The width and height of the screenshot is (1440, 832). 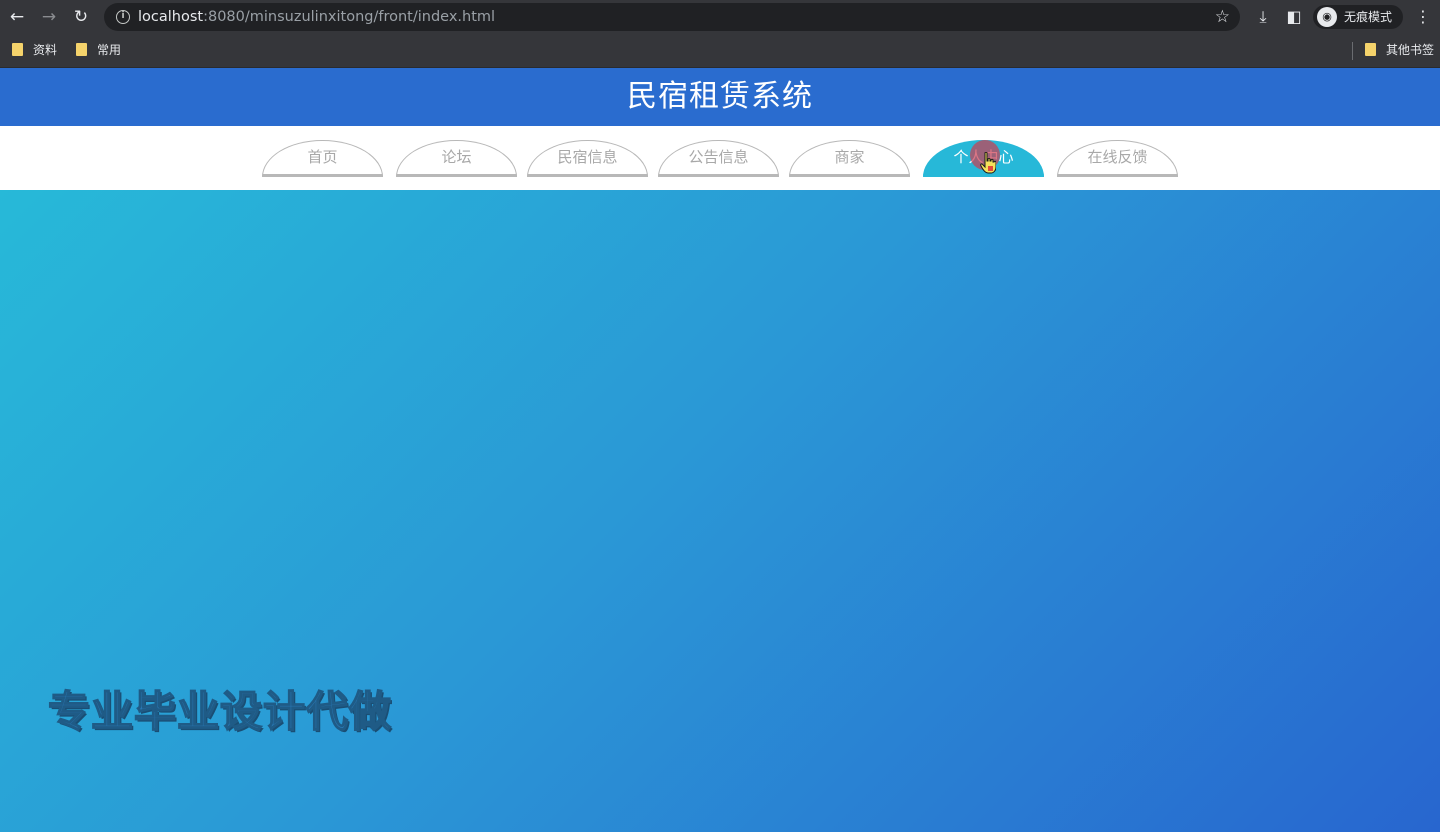 I want to click on site-header: 民宿租赁系统, so click(x=720, y=97).